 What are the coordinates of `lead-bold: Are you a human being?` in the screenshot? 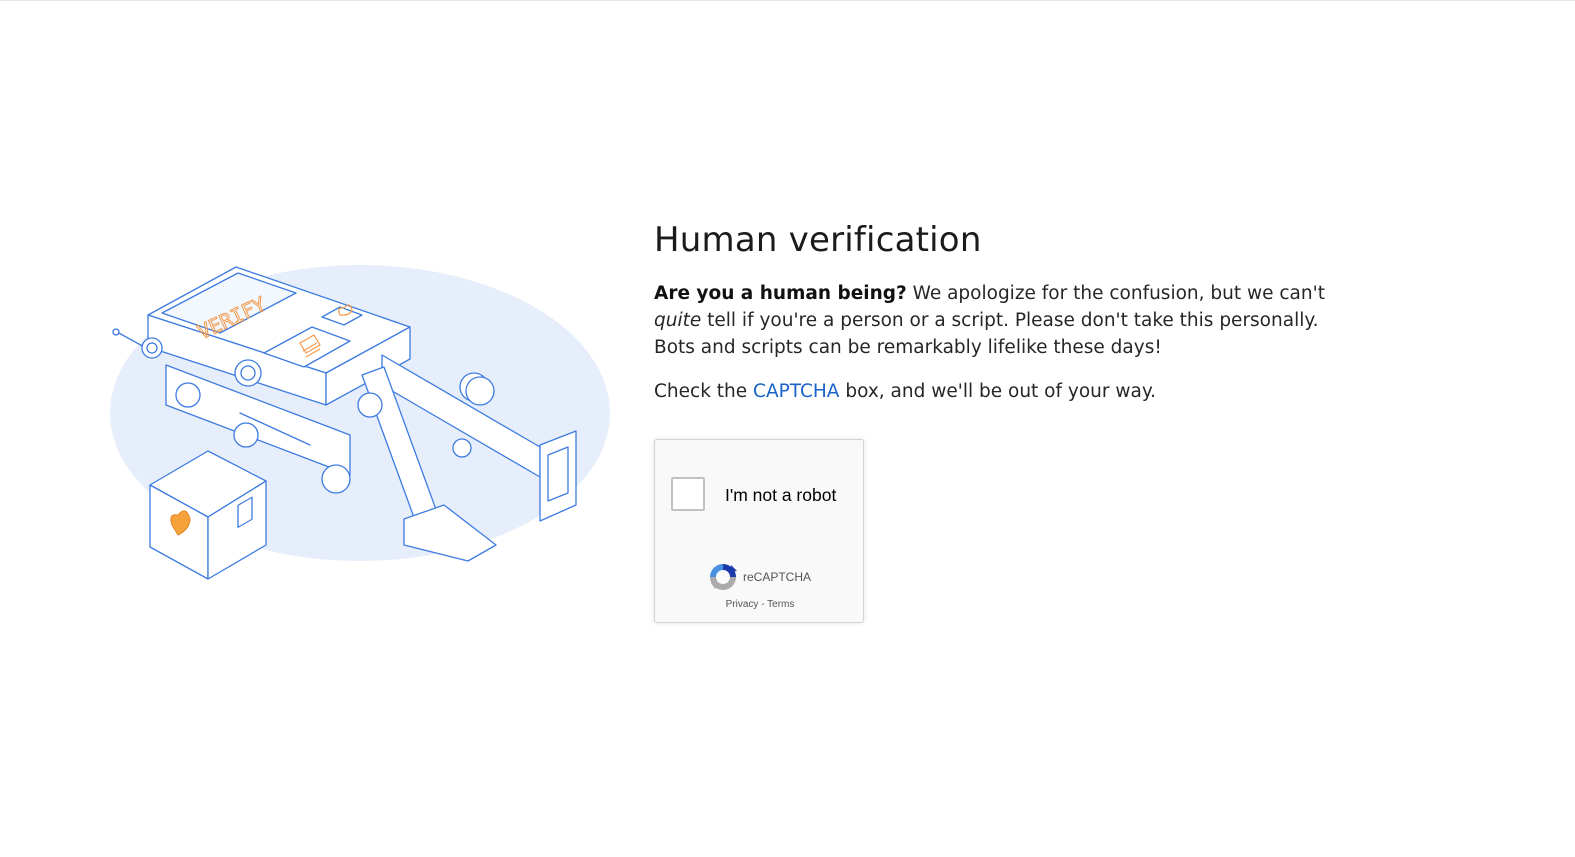 It's located at (780, 293).